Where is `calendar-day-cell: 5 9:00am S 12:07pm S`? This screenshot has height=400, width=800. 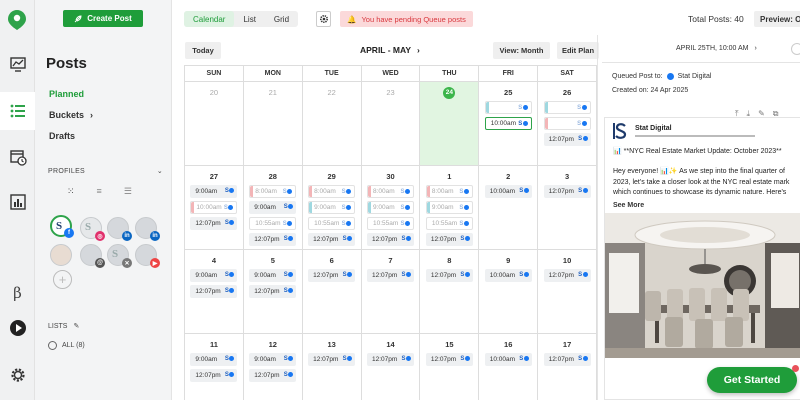 calendar-day-cell: 5 9:00am S 12:07pm S is located at coordinates (273, 292).